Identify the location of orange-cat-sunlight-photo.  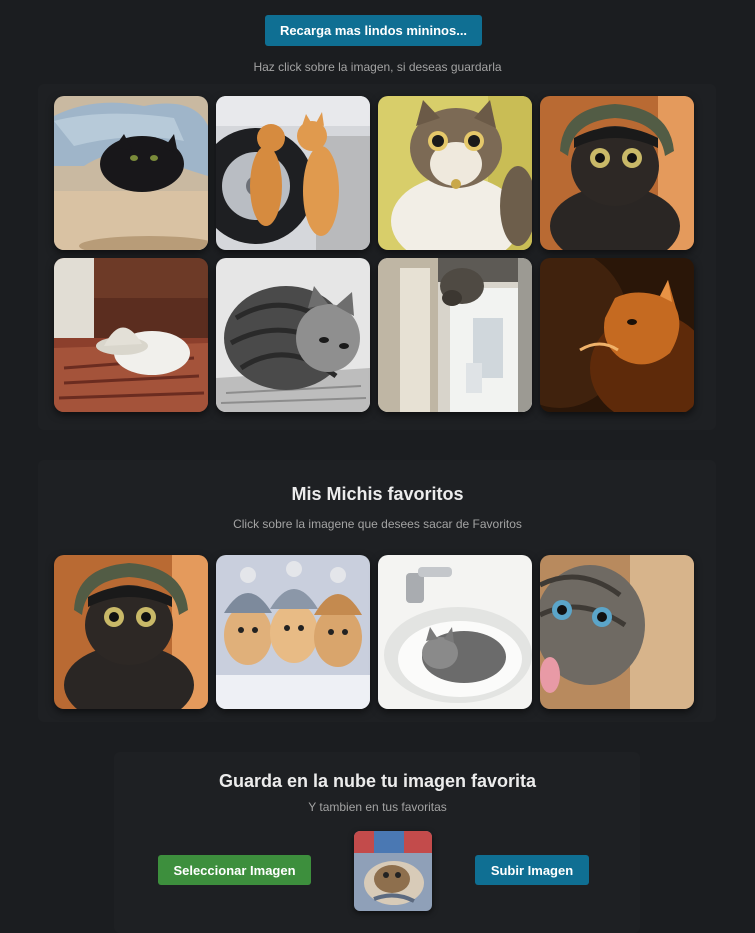
(617, 335).